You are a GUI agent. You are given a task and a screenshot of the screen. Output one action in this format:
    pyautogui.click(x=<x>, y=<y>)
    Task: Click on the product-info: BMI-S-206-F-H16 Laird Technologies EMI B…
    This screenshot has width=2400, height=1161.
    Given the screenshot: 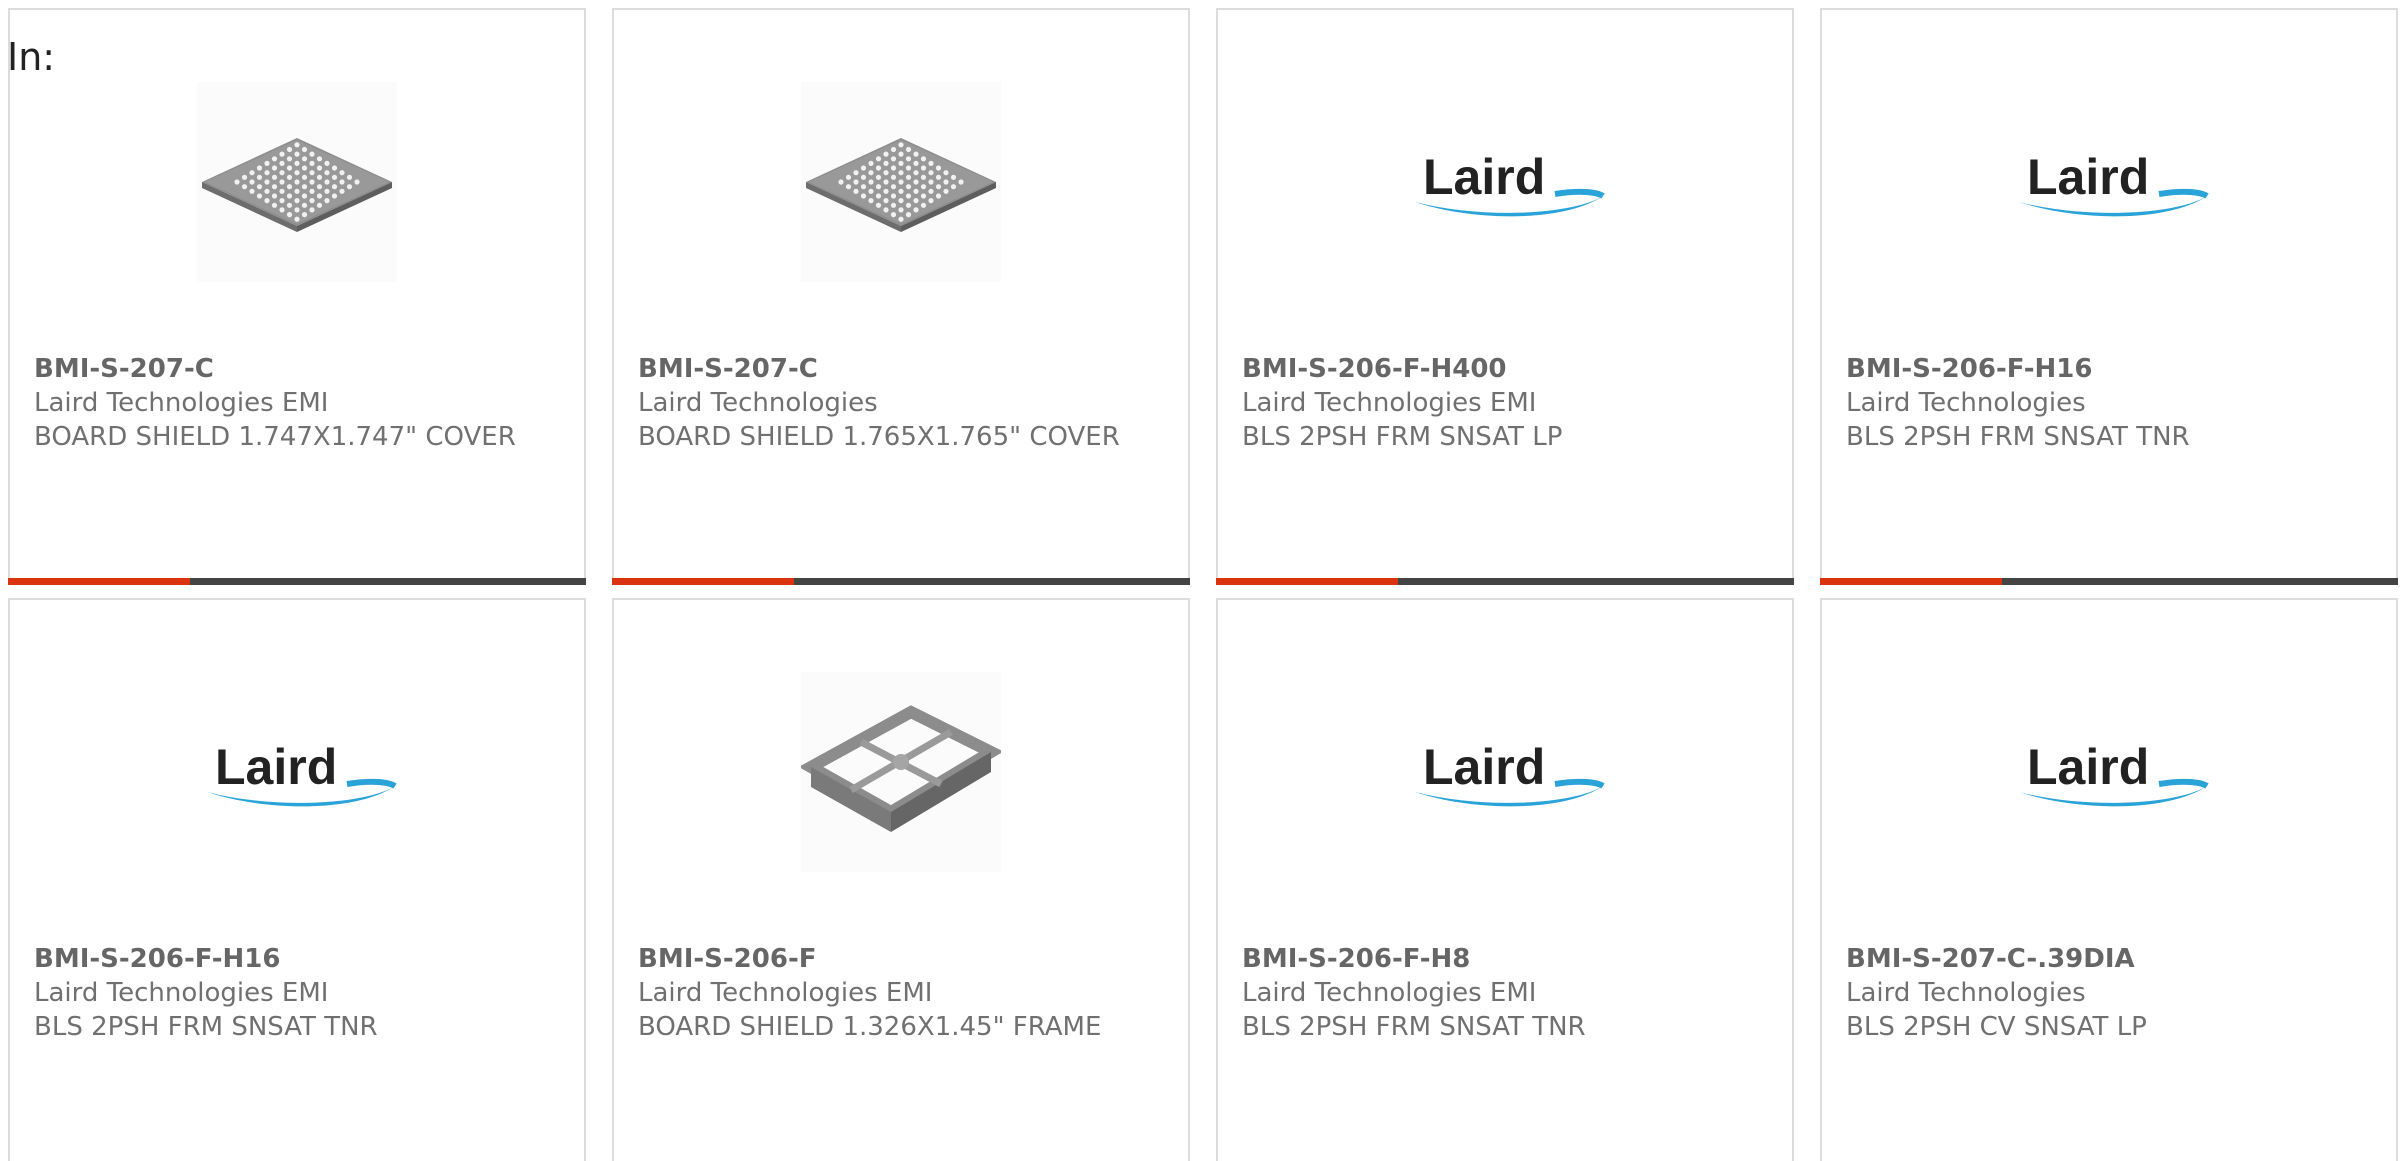 What is the action you would take?
    pyautogui.click(x=297, y=993)
    